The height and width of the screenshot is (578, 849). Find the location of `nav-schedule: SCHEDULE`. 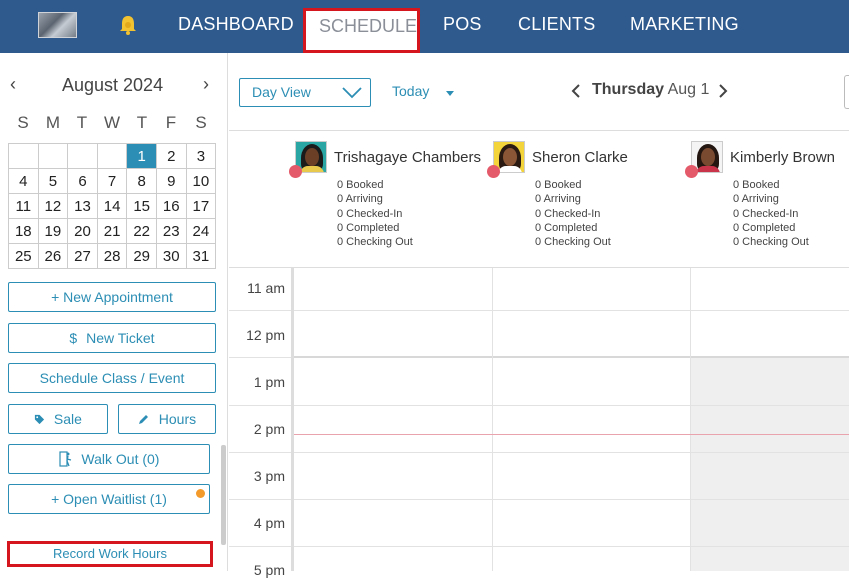

nav-schedule: SCHEDULE is located at coordinates (361, 30).